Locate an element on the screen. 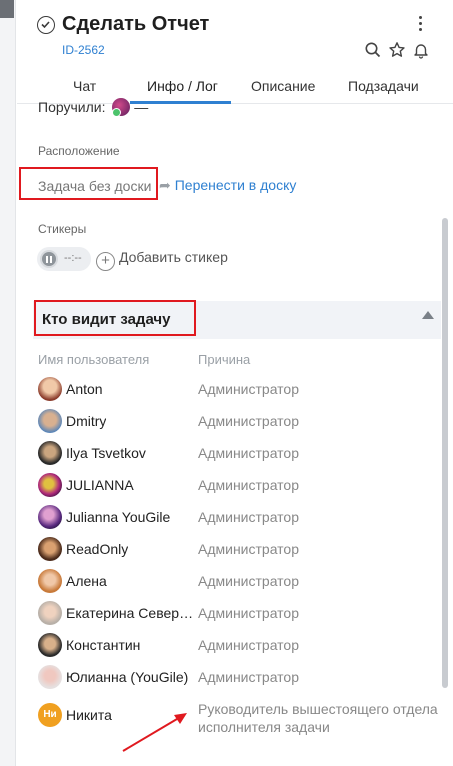  tab-info-log: Инфо / Лог is located at coordinates (182, 86).